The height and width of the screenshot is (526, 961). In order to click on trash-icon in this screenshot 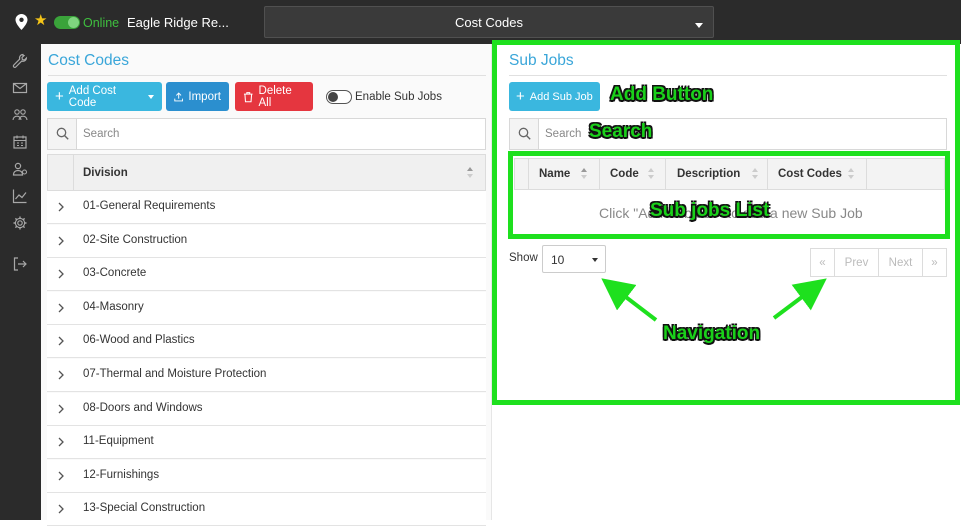, I will do `click(248, 96)`.